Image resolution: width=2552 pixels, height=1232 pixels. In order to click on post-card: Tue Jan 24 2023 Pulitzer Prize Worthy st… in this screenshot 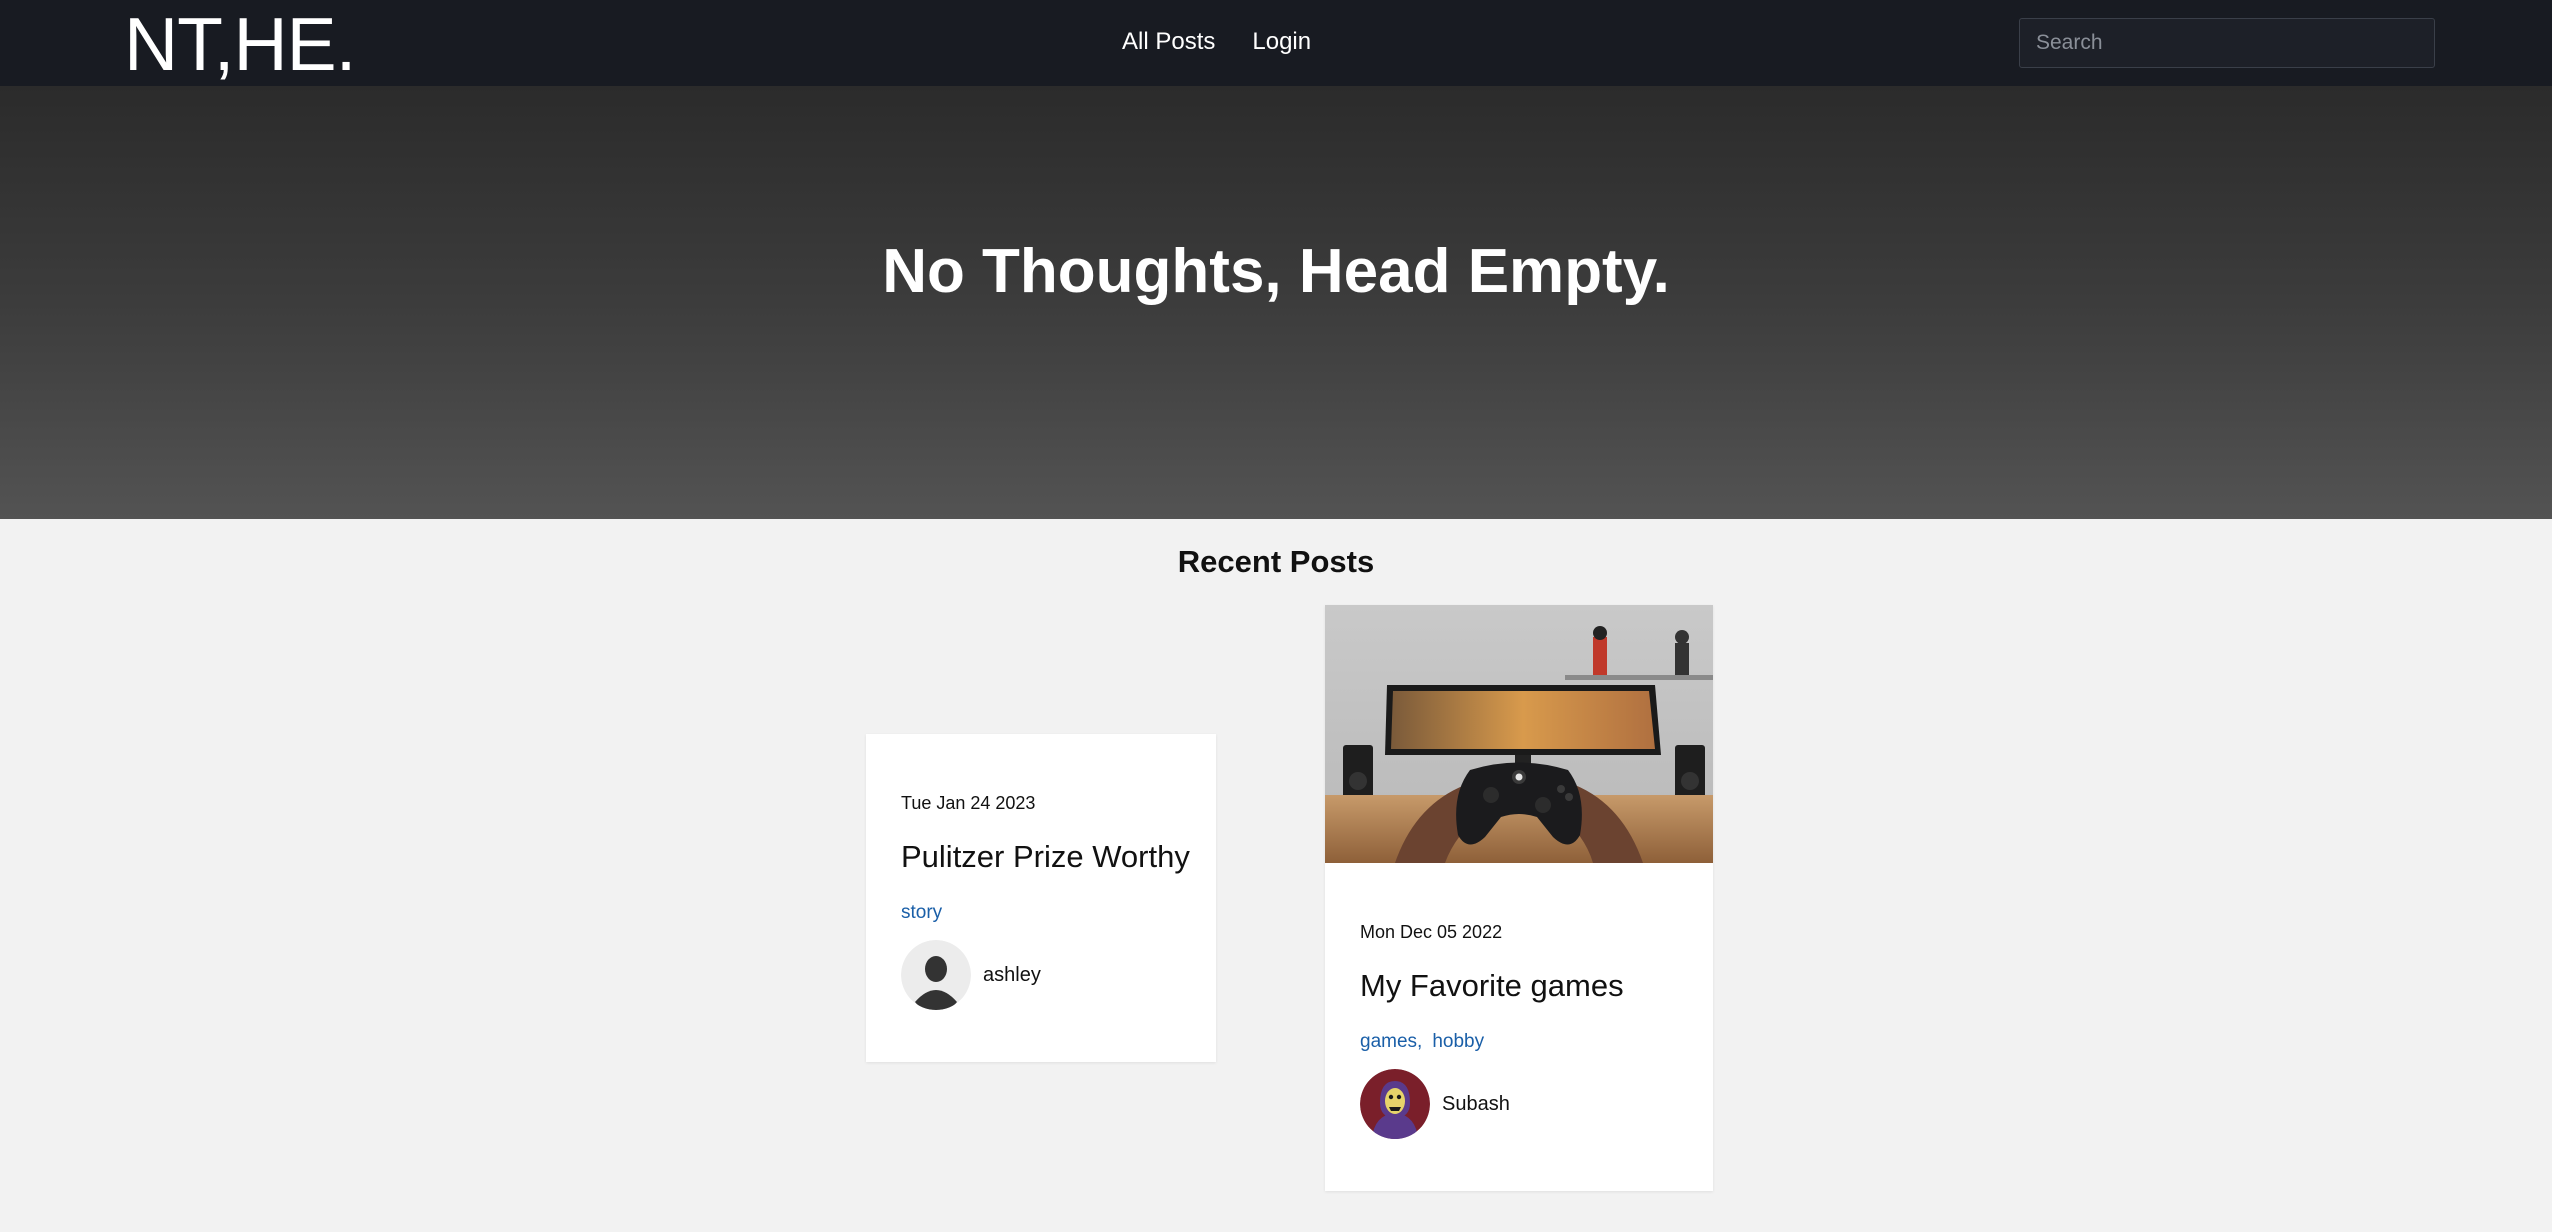, I will do `click(1041, 898)`.